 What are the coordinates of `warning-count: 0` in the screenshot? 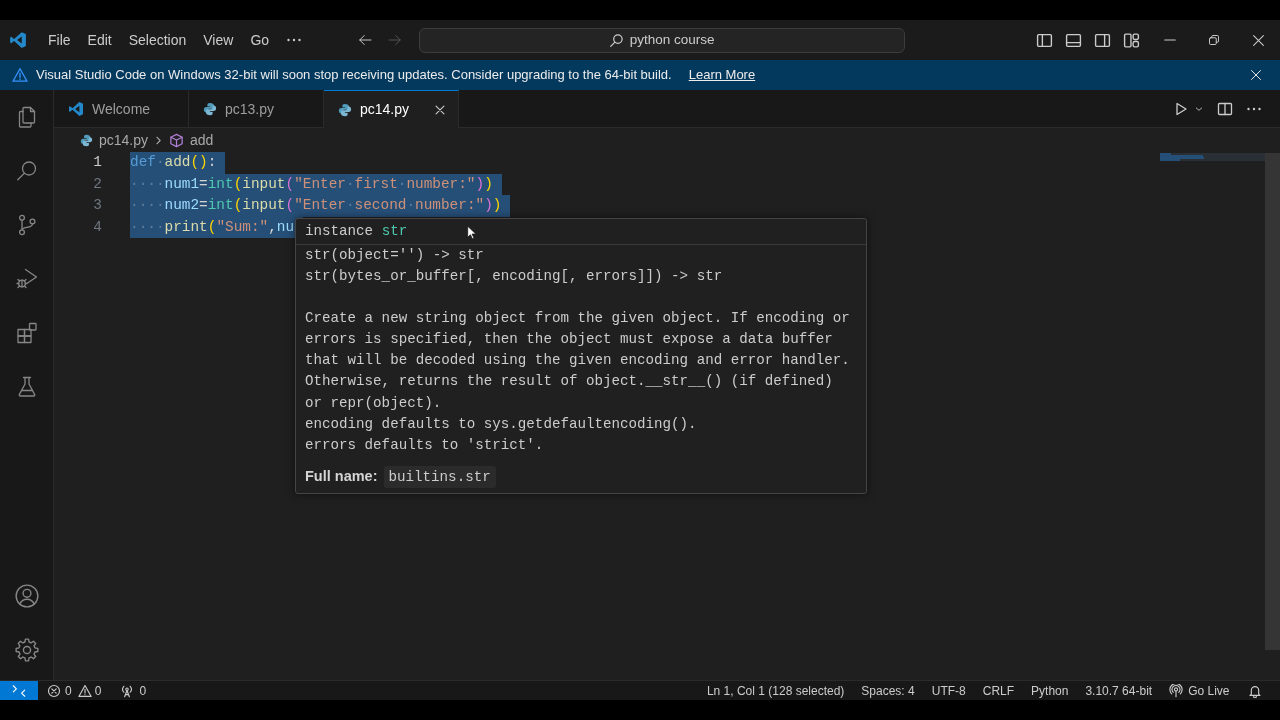 It's located at (98, 690).